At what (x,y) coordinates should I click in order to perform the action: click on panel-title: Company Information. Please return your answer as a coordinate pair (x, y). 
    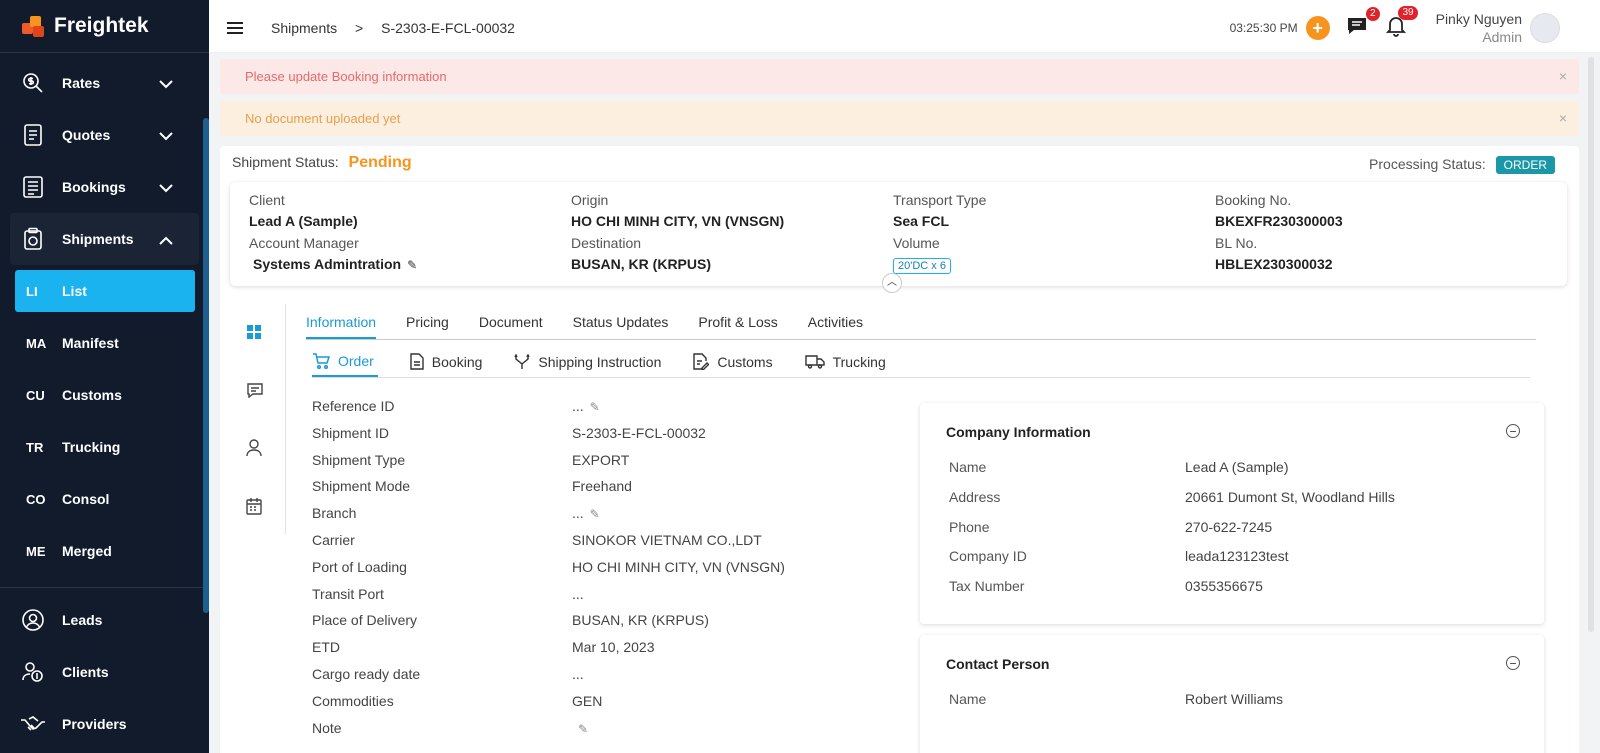
    Looking at the image, I should click on (1018, 432).